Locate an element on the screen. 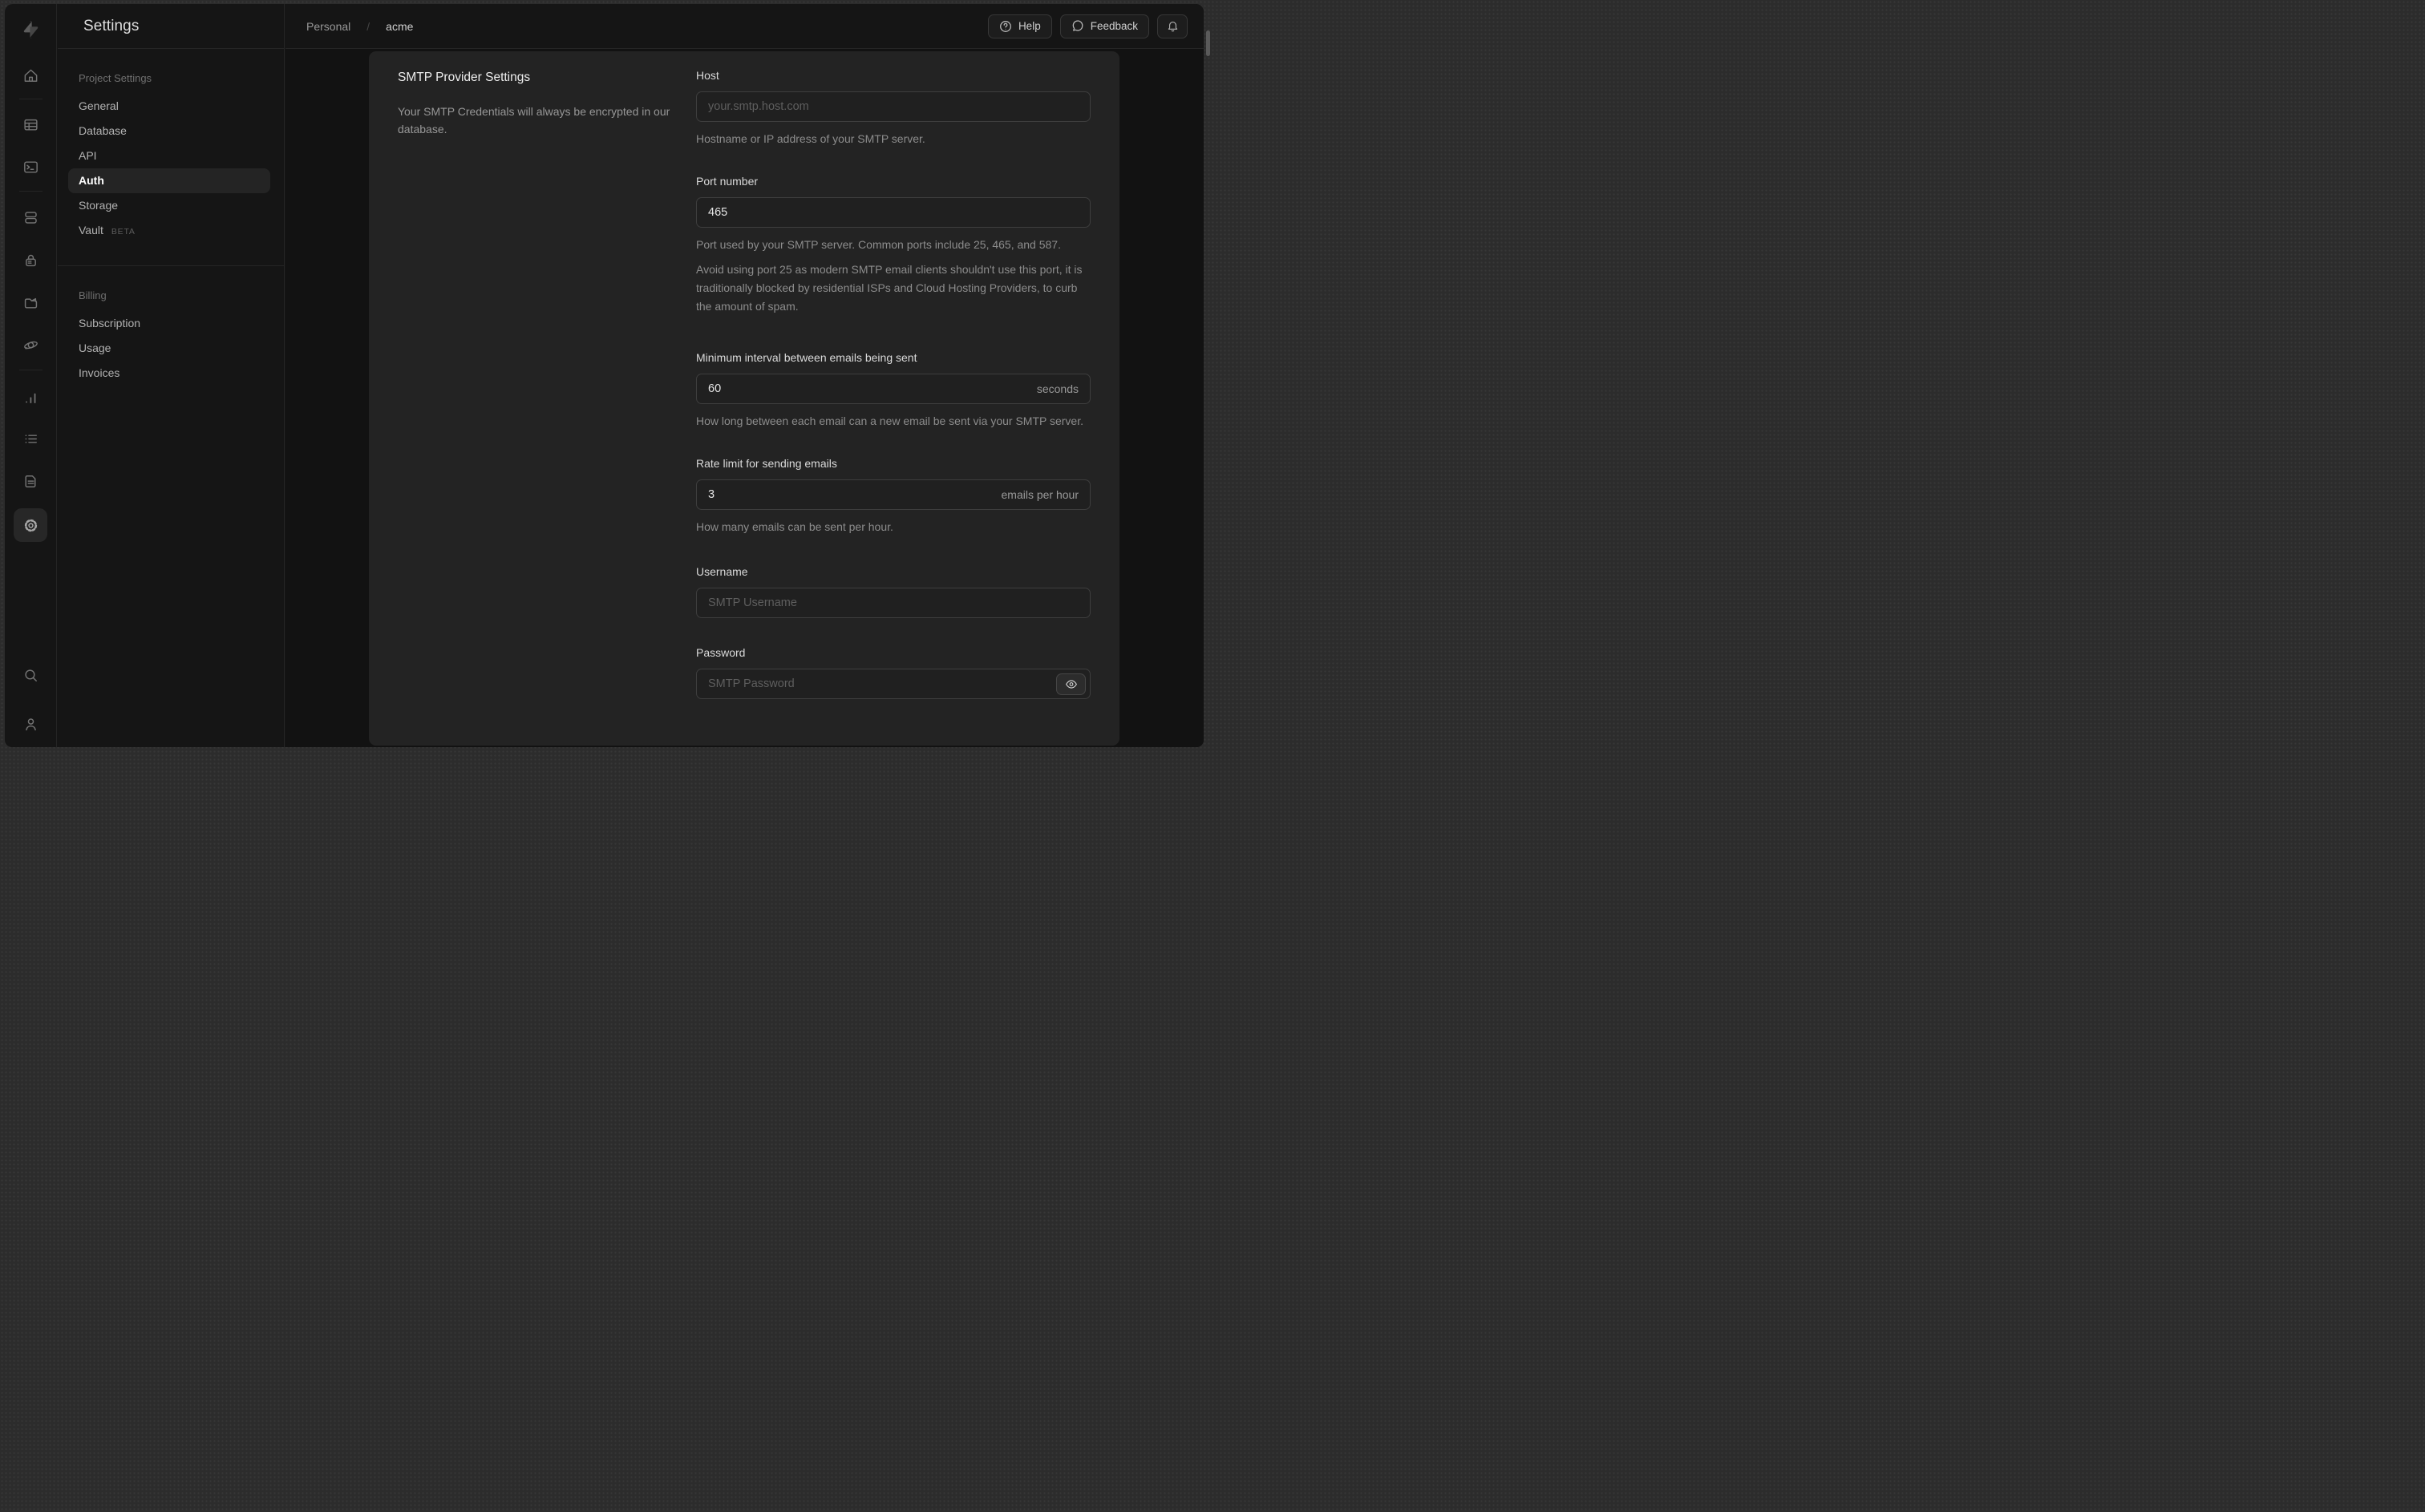  sidebar-divider is located at coordinates (171, 266).